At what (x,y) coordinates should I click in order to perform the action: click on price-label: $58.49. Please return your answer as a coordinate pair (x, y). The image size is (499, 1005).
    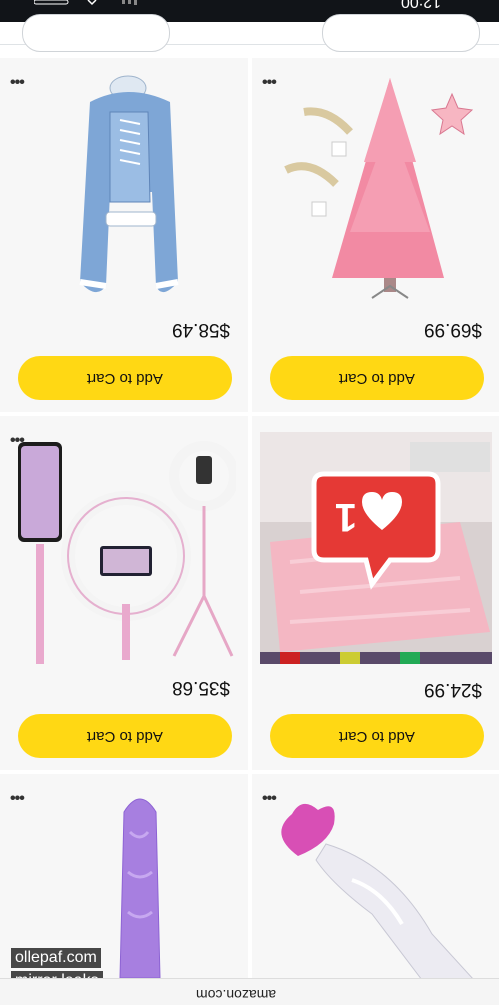
    Looking at the image, I should click on (200, 329).